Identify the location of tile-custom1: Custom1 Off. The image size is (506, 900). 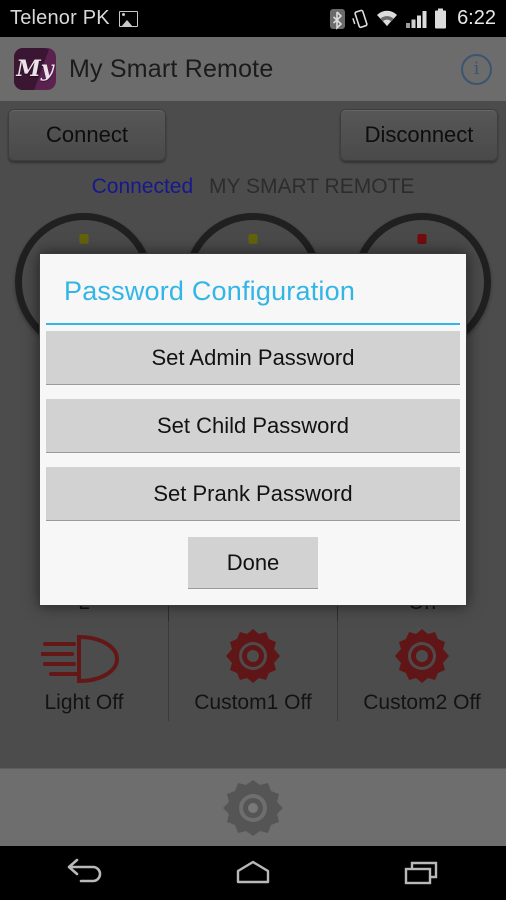
(253, 661).